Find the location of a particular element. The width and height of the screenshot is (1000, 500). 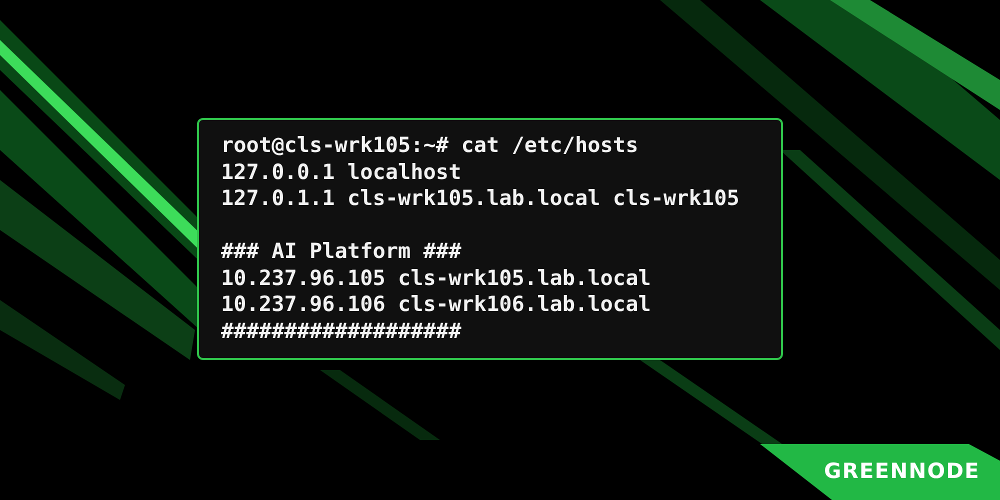

brand-name: GREENNODE is located at coordinates (902, 471).